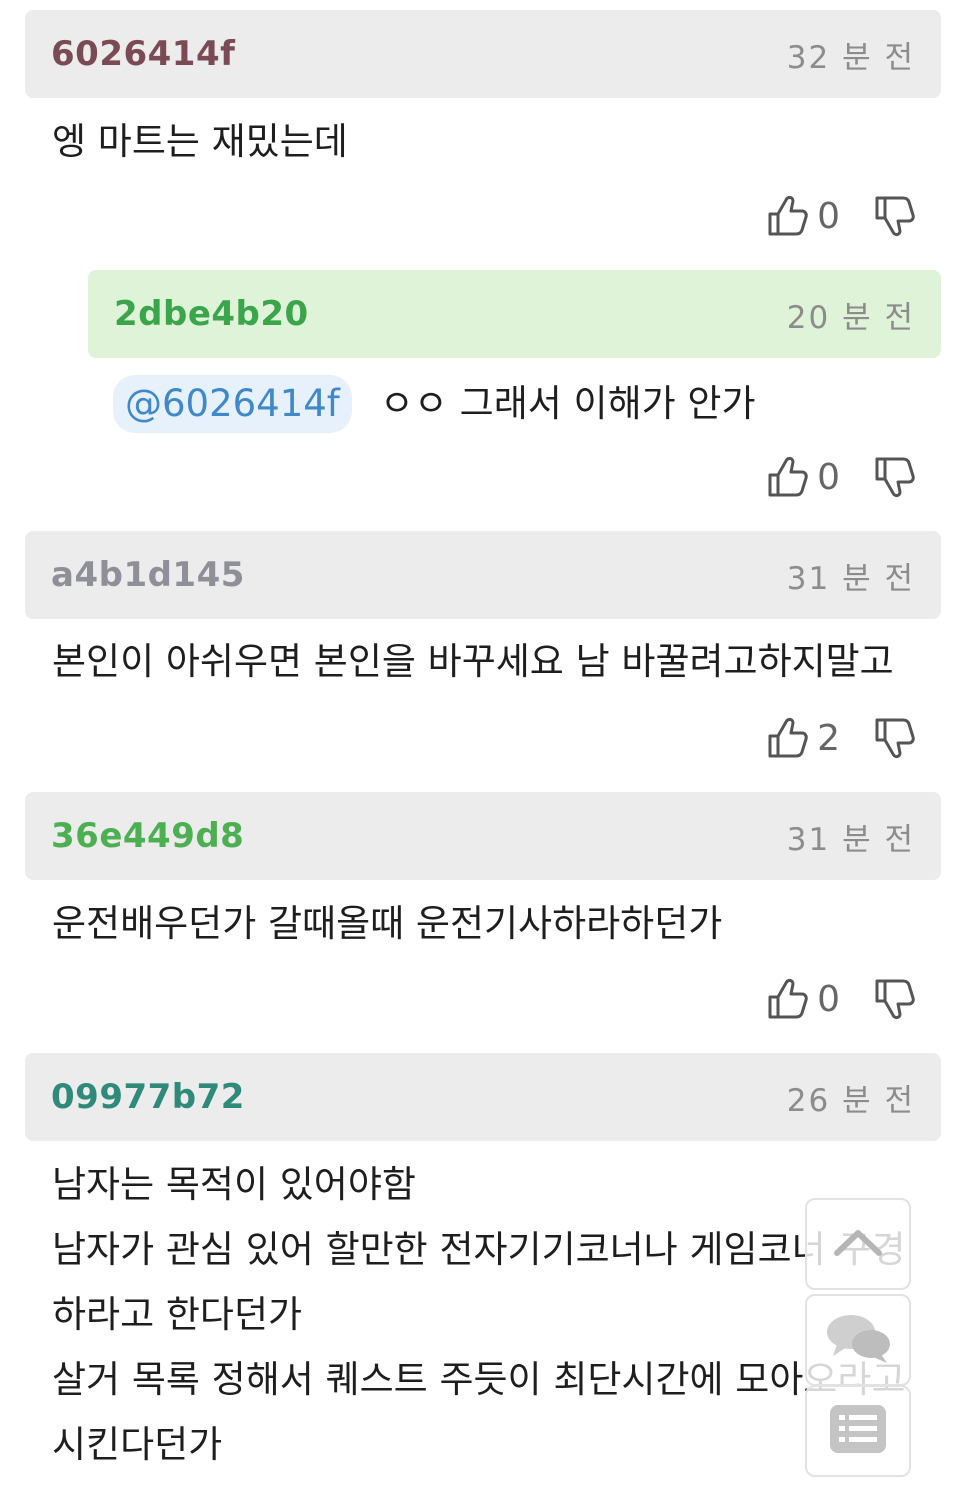 This screenshot has width=966, height=1492. I want to click on comment-line: 운전배우던가 갈때올때 운전기사하라하던가, so click(387, 923).